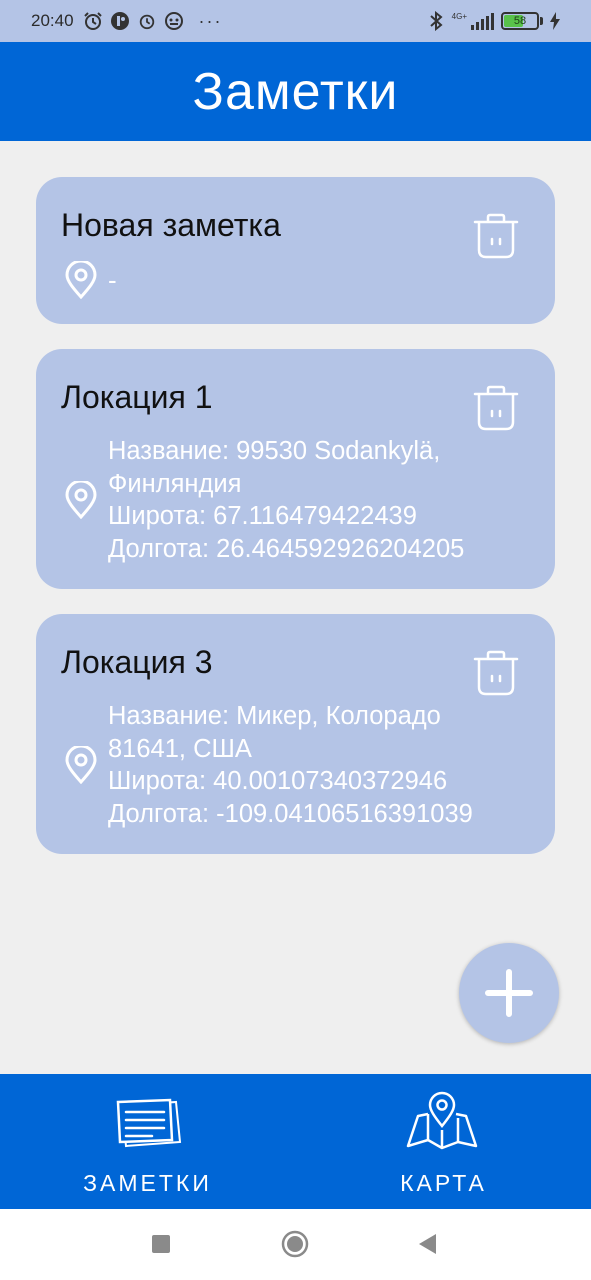 This screenshot has width=591, height=1280. What do you see at coordinates (443, 1183) in the screenshot?
I see `nav-tab-map-label: КАРТА` at bounding box center [443, 1183].